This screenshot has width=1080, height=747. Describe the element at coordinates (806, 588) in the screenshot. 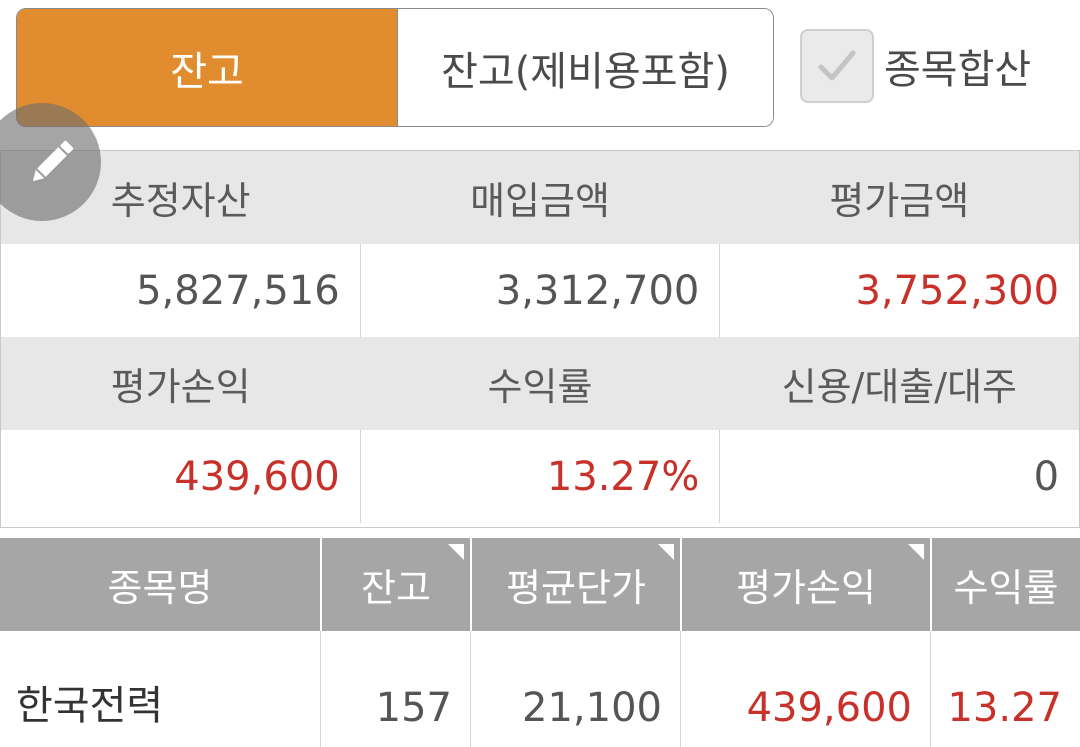

I see `col-pnl-label: 평가손익` at that location.